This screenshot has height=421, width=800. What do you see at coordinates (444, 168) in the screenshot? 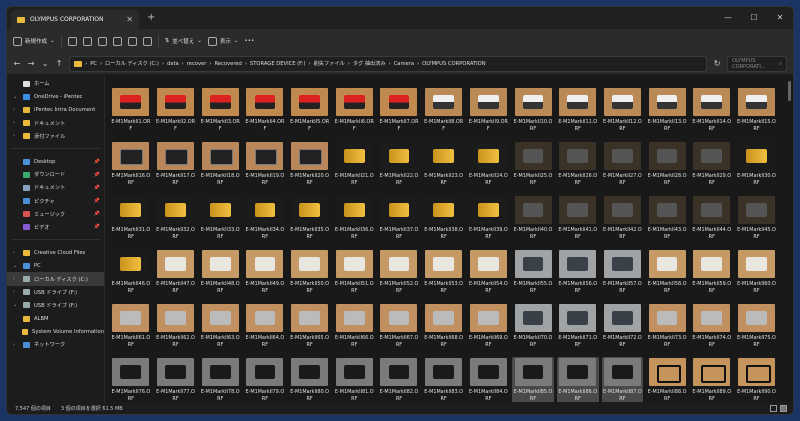
I see `file-item: E-M1MarkII23.ORF` at bounding box center [444, 168].